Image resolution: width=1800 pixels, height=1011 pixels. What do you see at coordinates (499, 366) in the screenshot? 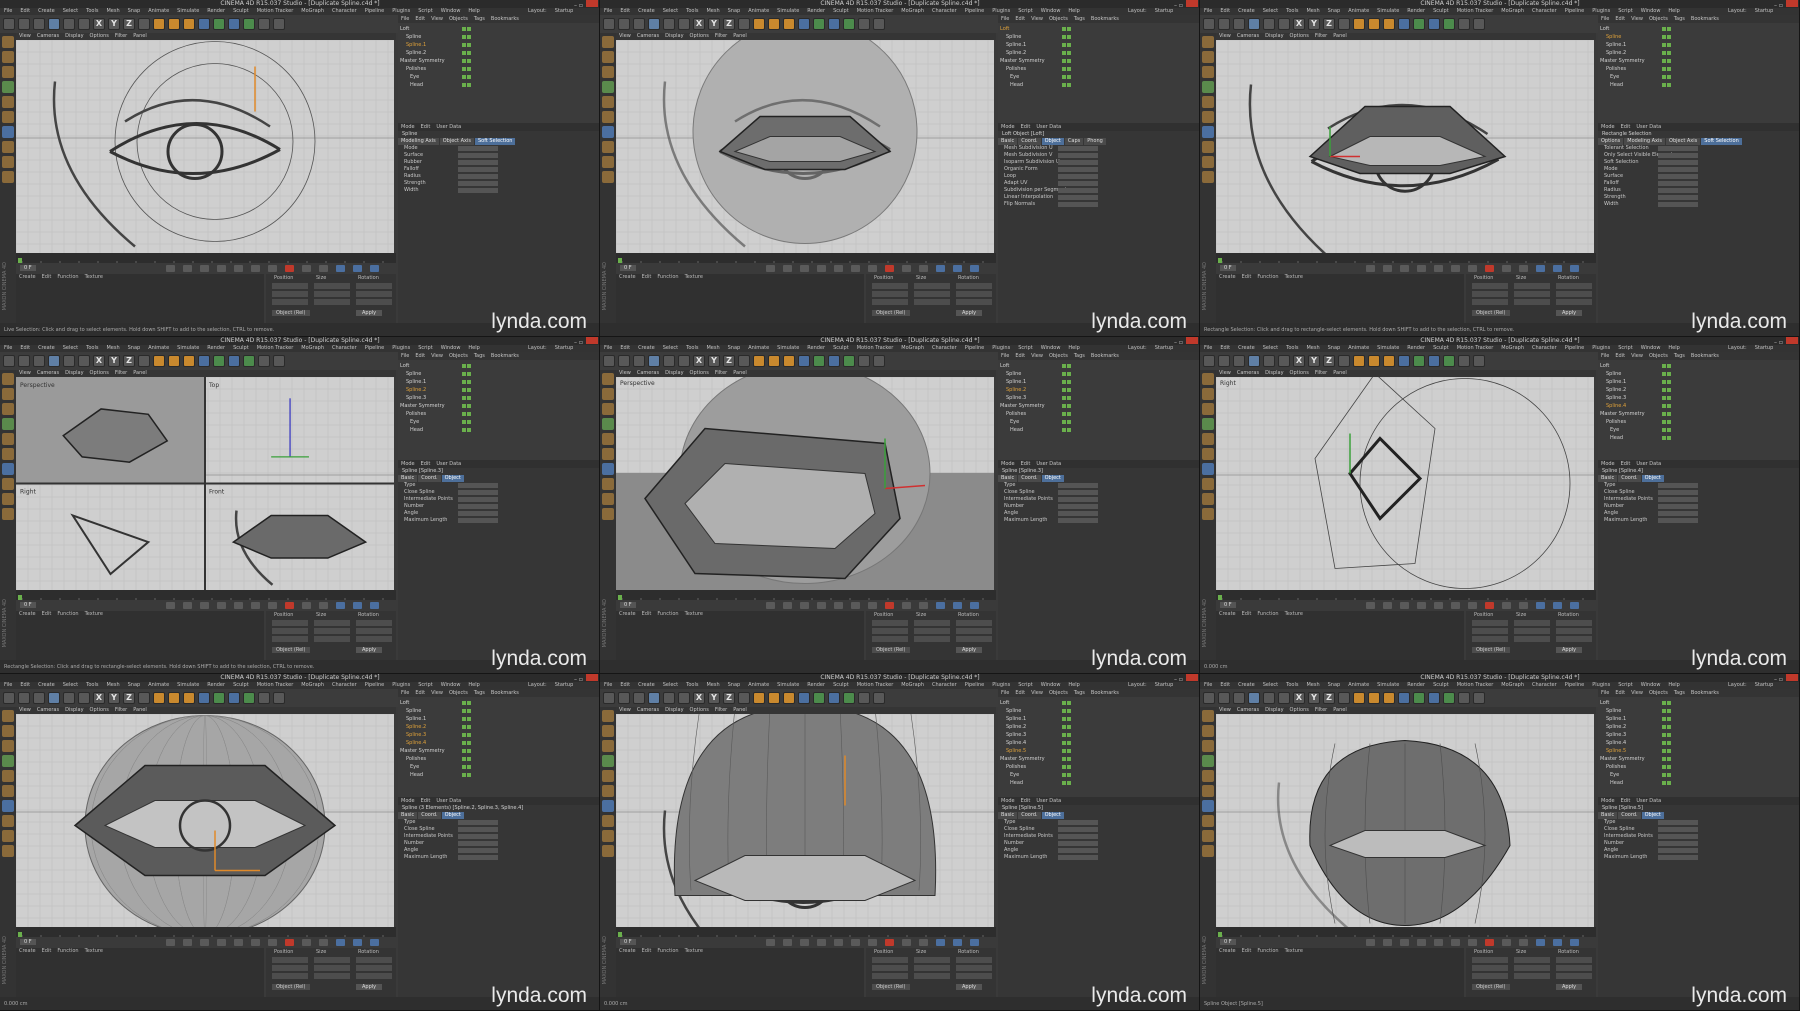
I see `object-row: Loft` at bounding box center [499, 366].